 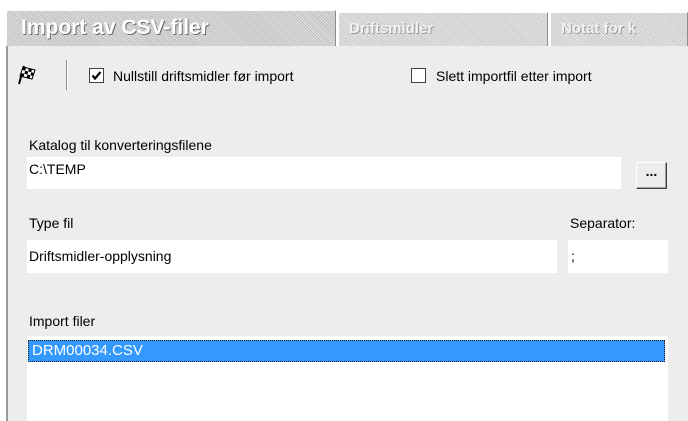 What do you see at coordinates (120, 145) in the screenshot?
I see `catalog-label: Katalog til konverteringsfilene` at bounding box center [120, 145].